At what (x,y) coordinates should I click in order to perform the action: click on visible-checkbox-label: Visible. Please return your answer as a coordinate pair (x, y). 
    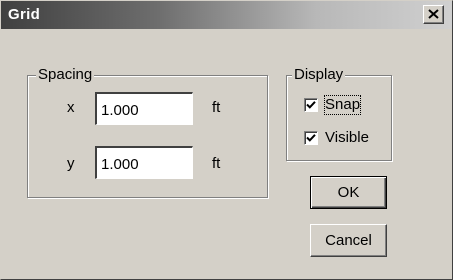
    Looking at the image, I should click on (347, 138).